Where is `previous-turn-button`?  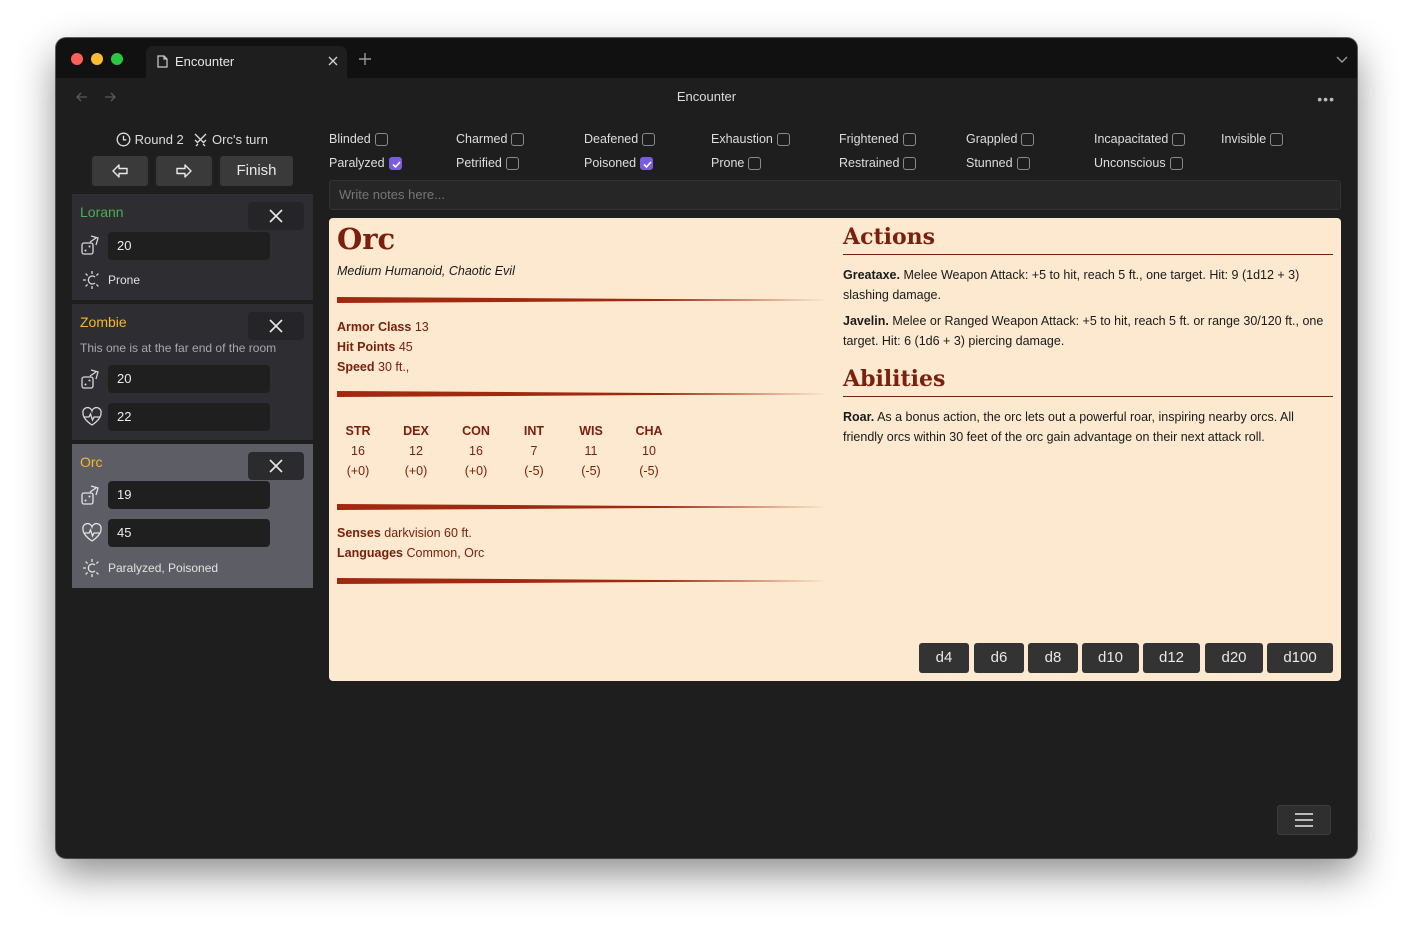 previous-turn-button is located at coordinates (120, 171).